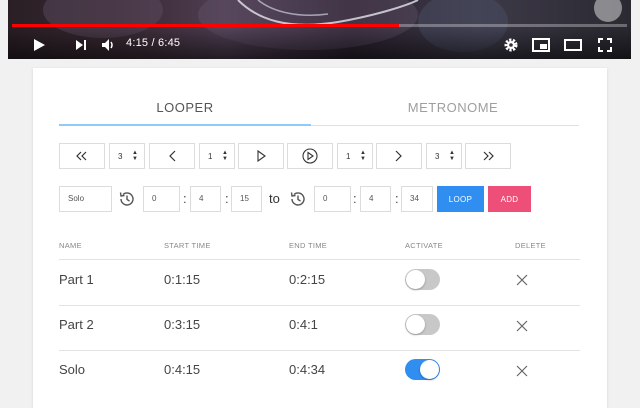 The image size is (640, 408). Describe the element at coordinates (460, 199) in the screenshot. I see `loop-button: LOOP` at that location.